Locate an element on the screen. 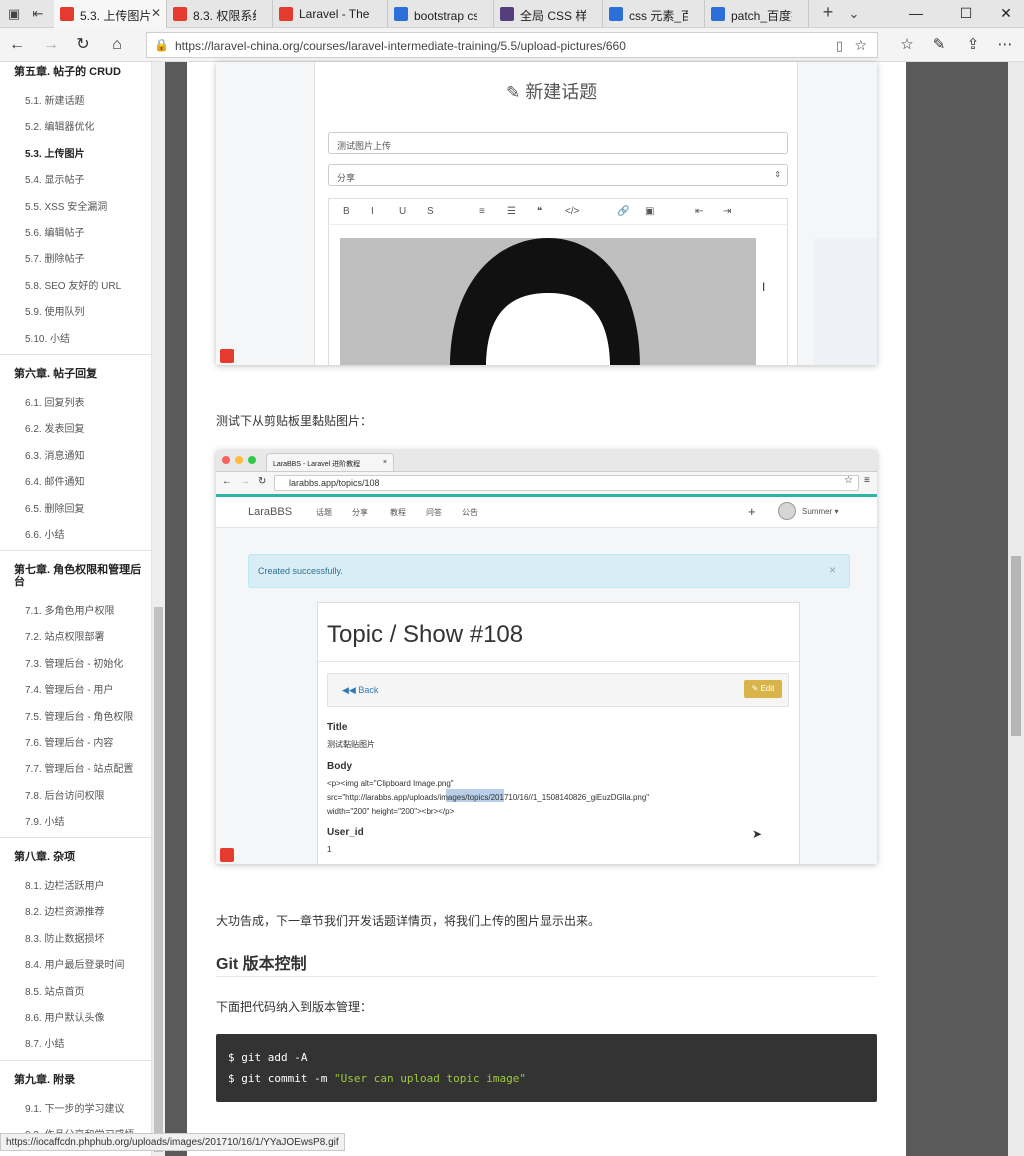 The height and width of the screenshot is (1156, 1024). sidebar-scrollbar is located at coordinates (158, 609).